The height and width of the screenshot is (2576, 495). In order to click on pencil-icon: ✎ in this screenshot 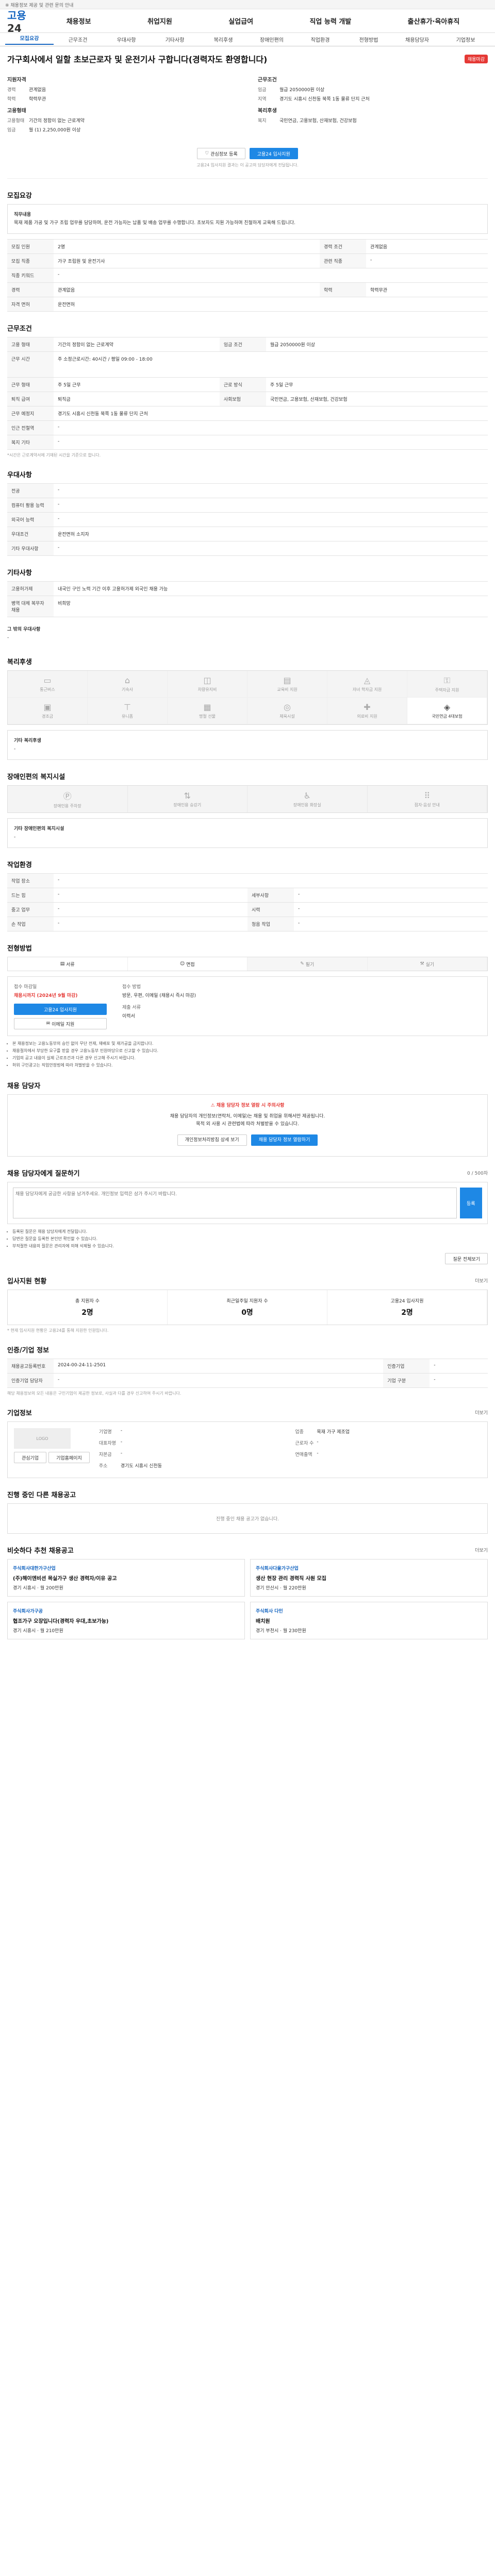, I will do `click(303, 964)`.